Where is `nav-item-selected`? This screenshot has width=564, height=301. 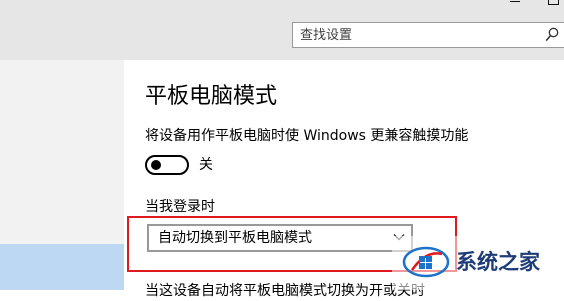
nav-item-selected is located at coordinates (62, 267).